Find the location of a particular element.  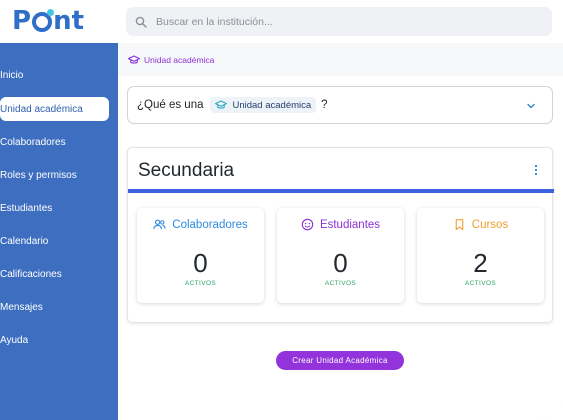

create-unit-button: Crear Unidad Académica is located at coordinates (340, 360).